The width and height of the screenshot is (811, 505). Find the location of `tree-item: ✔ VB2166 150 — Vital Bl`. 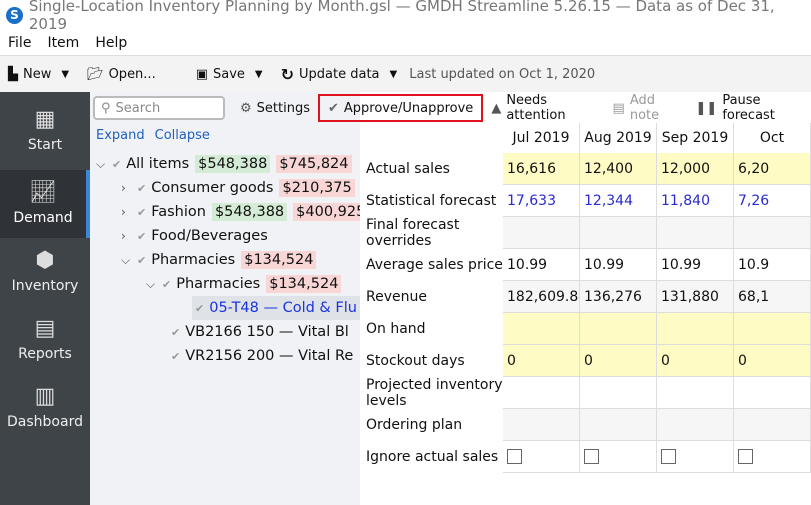

tree-item: ✔ VB2166 150 — Vital Bl is located at coordinates (260, 332).